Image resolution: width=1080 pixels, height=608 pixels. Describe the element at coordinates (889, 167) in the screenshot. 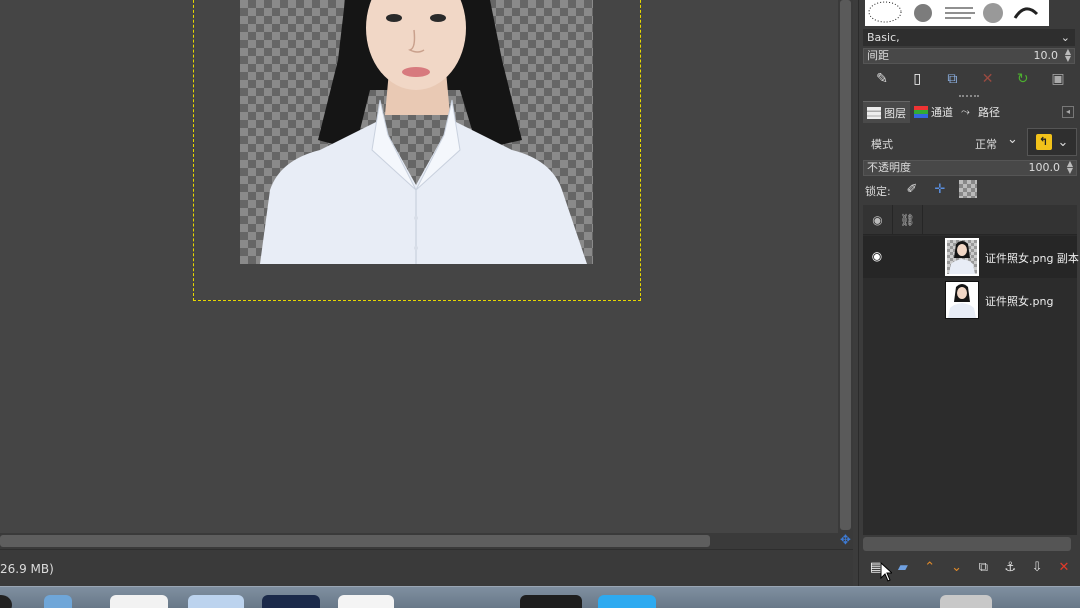

I see `opacity-label: 不透明度` at that location.